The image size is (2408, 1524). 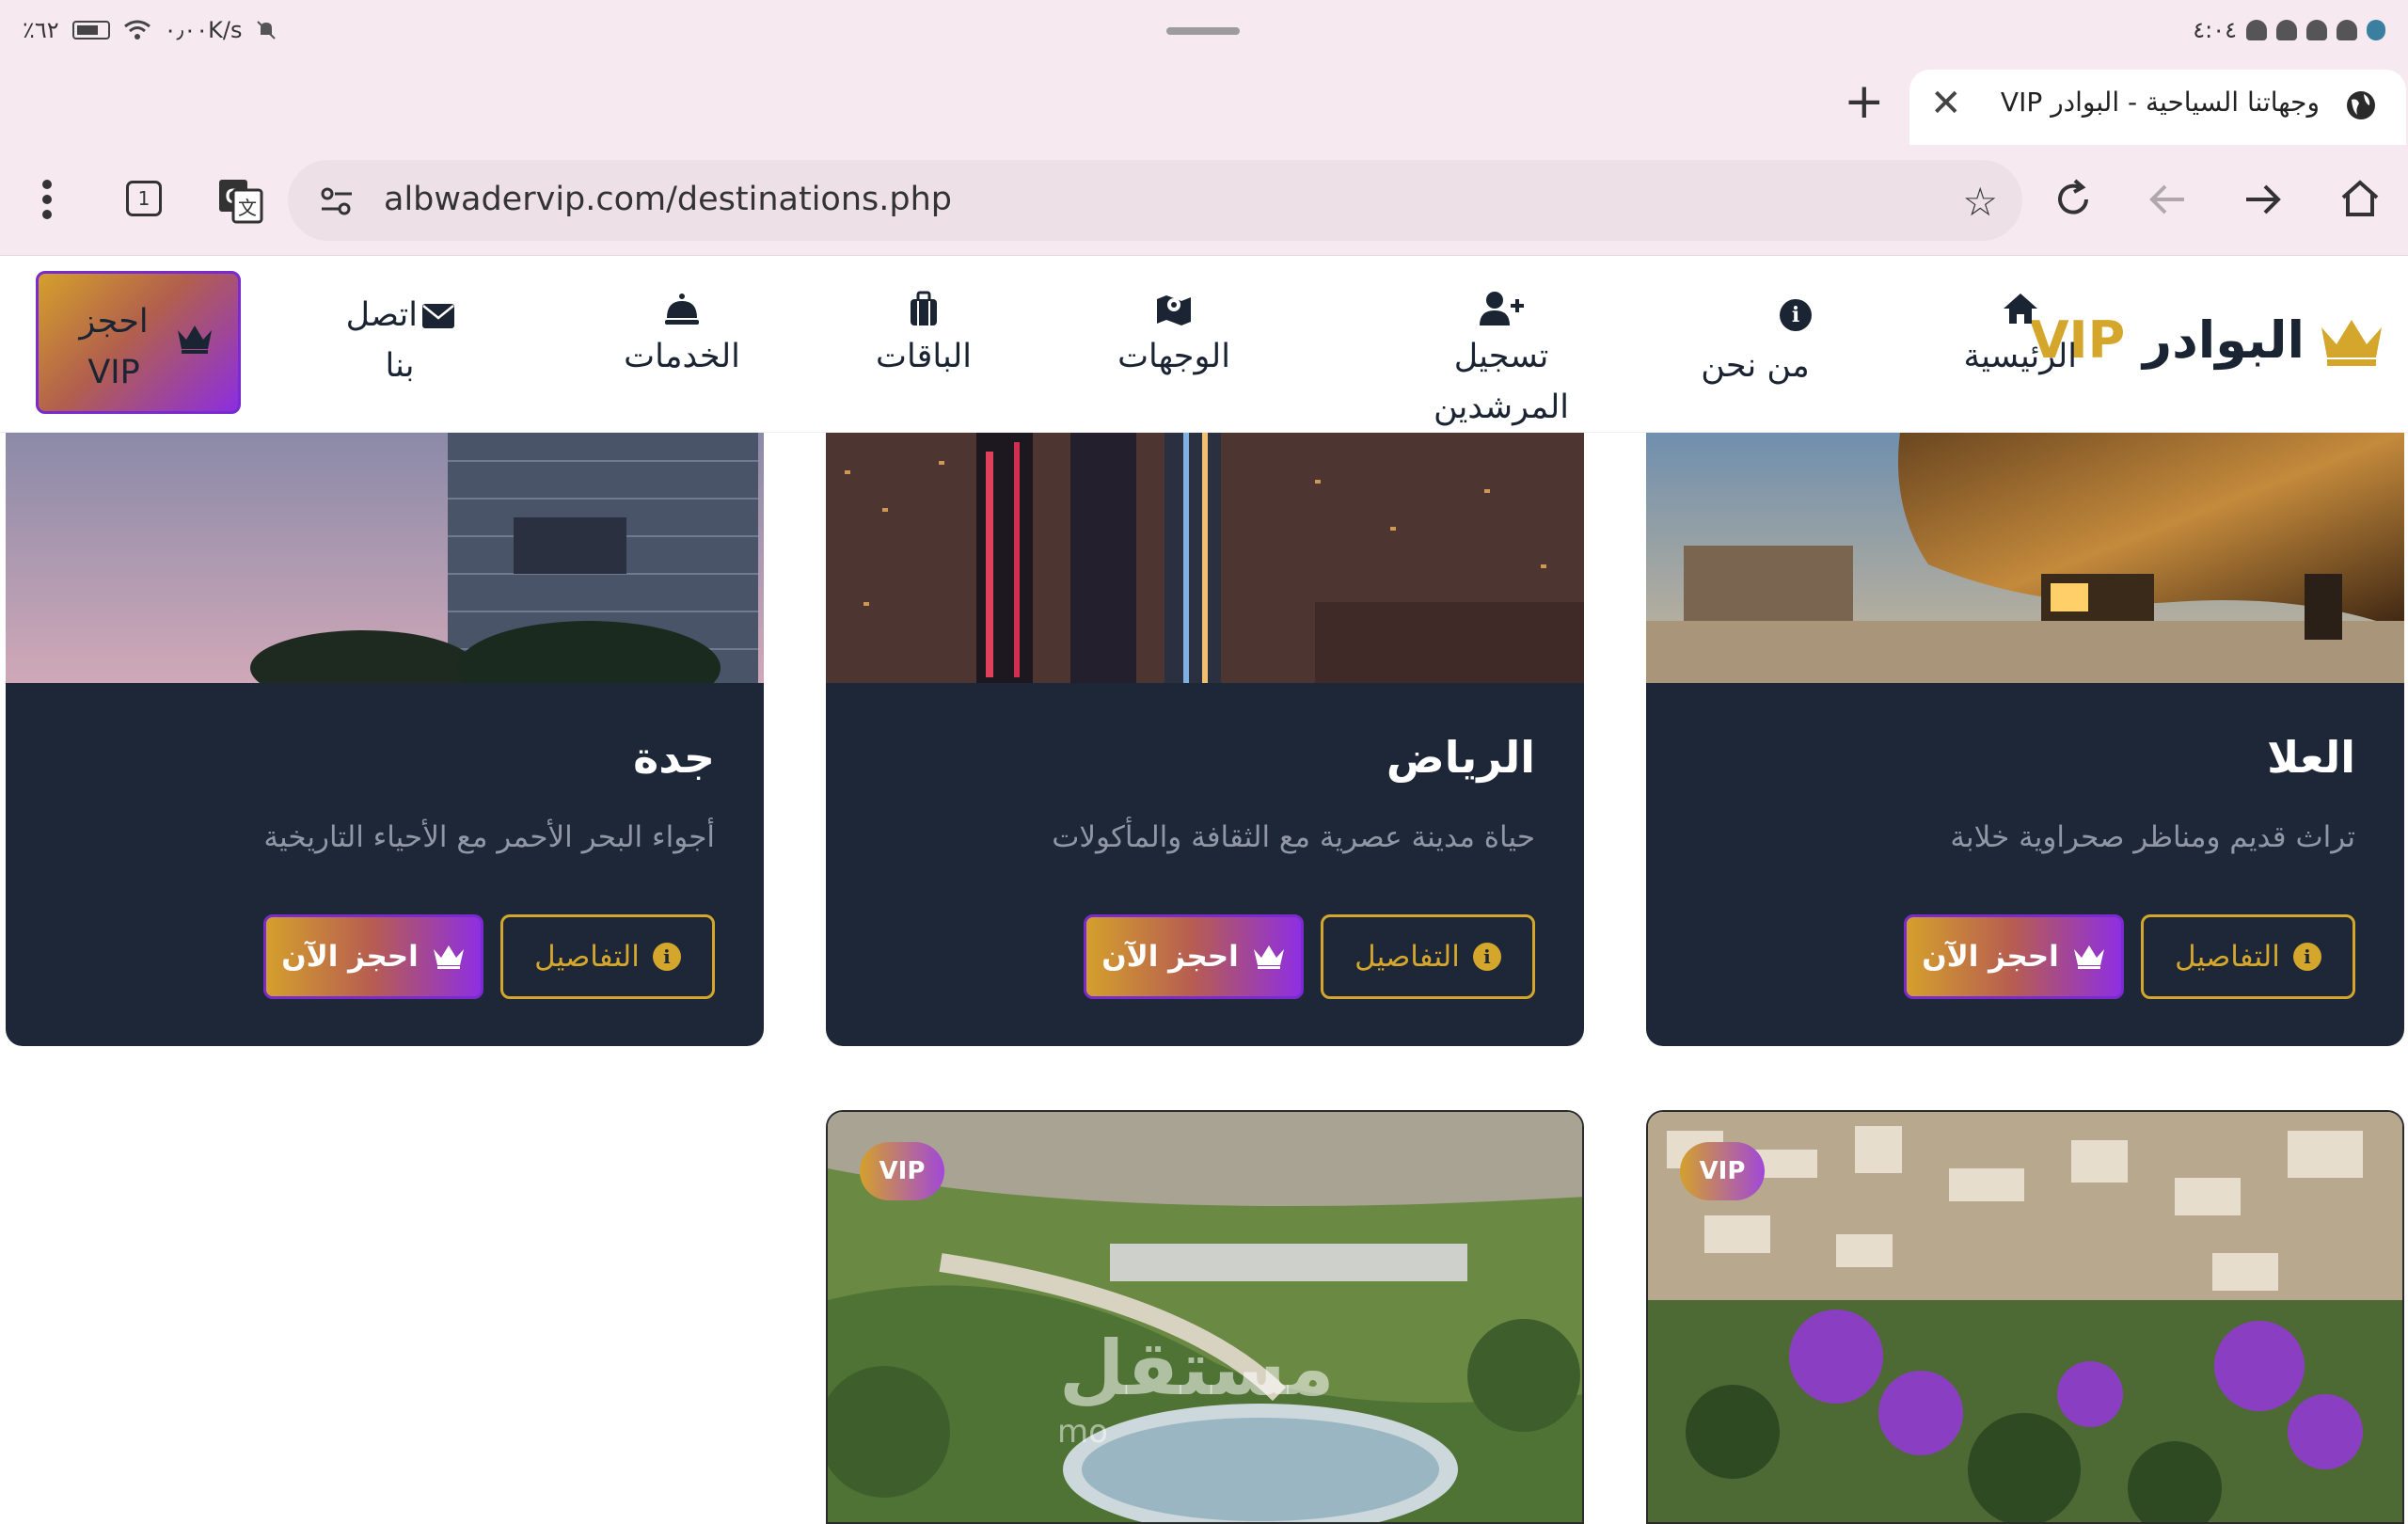 I want to click on destination-name: جدة, so click(x=674, y=758).